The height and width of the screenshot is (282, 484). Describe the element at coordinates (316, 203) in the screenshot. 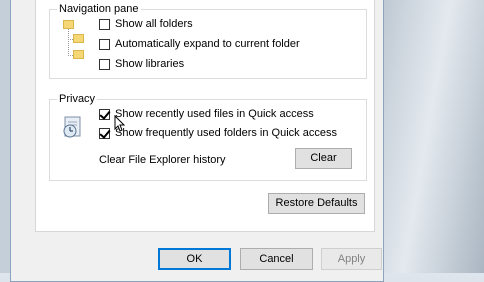

I see `restore-defaults-button: Restore Defaults` at that location.